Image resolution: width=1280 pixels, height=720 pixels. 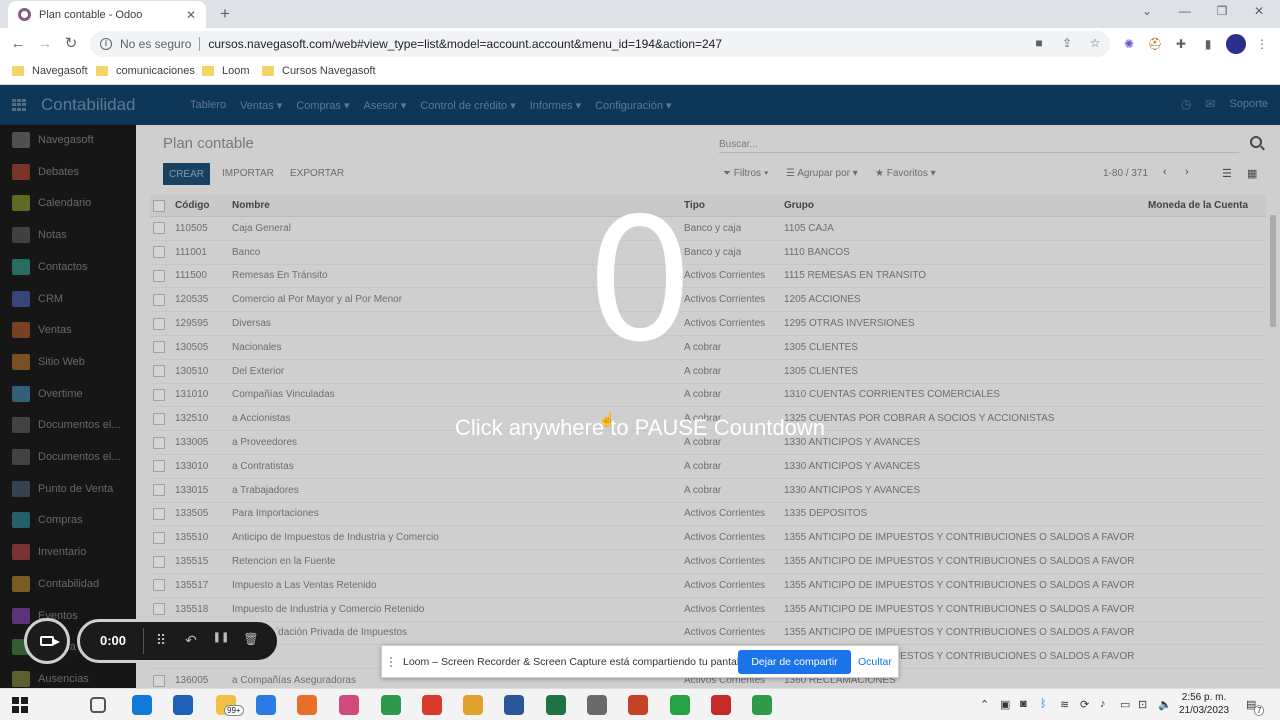 I want to click on extension-incognito-icon: ⛑, so click(x=1155, y=44).